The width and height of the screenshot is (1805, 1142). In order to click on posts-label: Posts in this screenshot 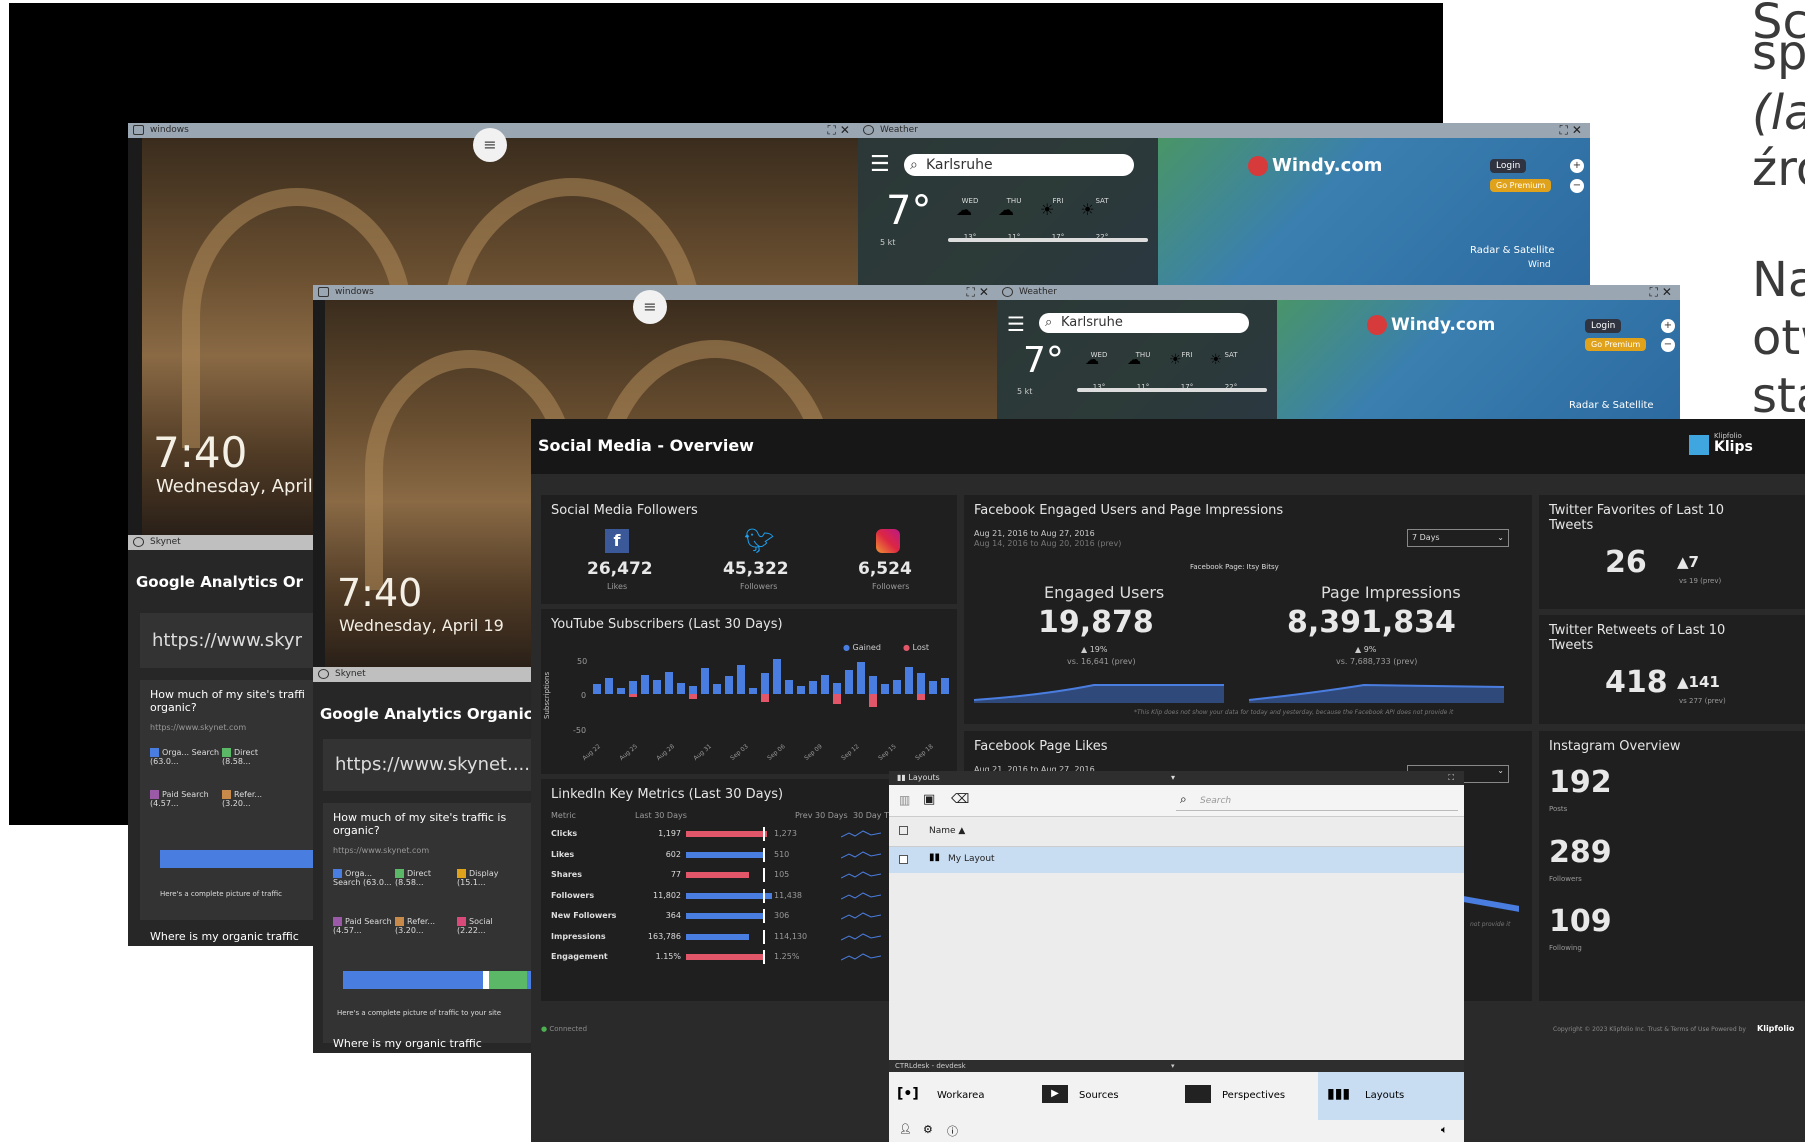, I will do `click(1558, 809)`.